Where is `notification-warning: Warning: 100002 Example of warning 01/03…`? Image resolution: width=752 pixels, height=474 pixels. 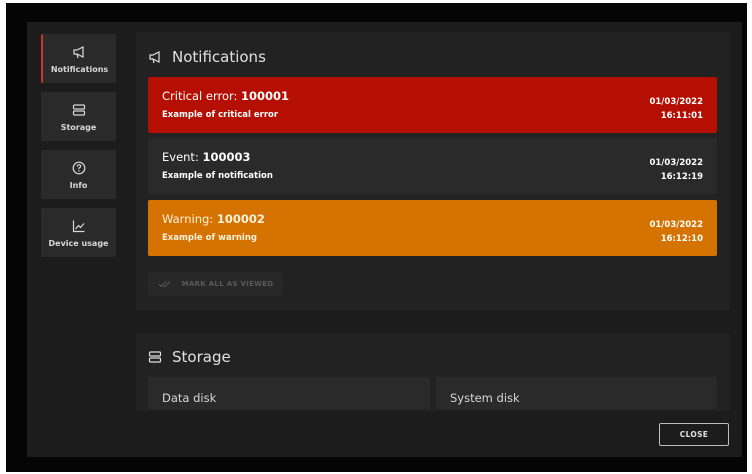 notification-warning: Warning: 100002 Example of warning 01/03… is located at coordinates (432, 228).